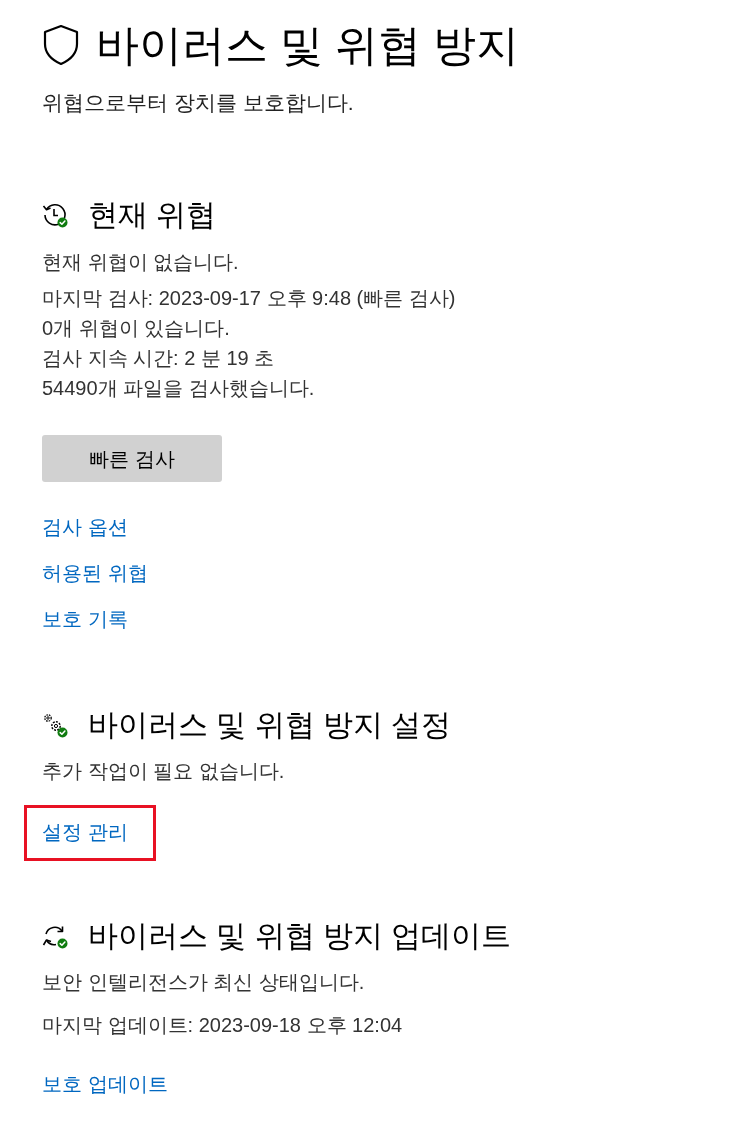  I want to click on section-heading: 바이러스 및 위협 방지 설정, so click(270, 725).